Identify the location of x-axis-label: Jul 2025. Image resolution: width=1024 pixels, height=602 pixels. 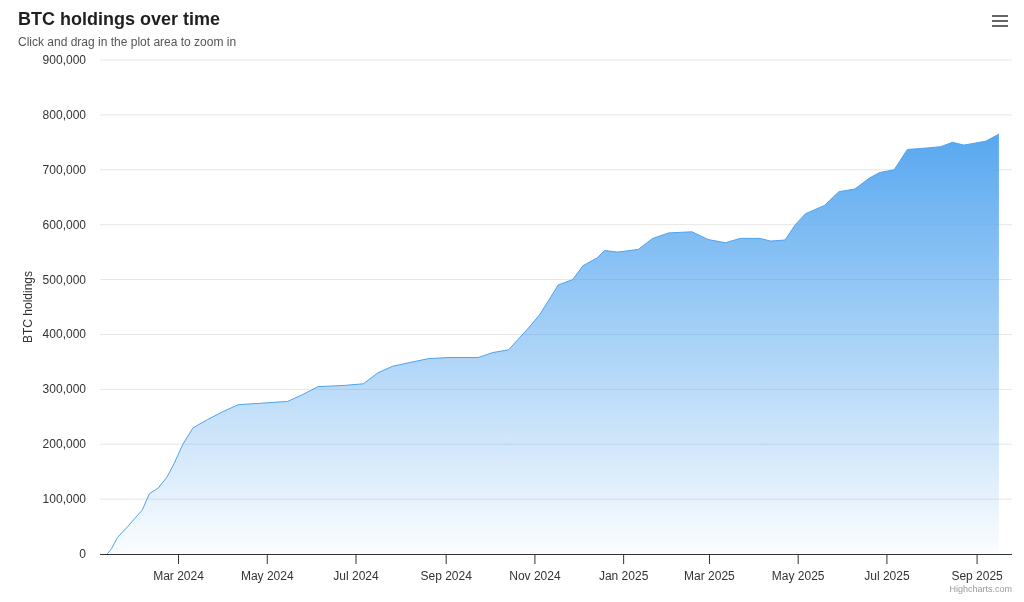
(887, 576).